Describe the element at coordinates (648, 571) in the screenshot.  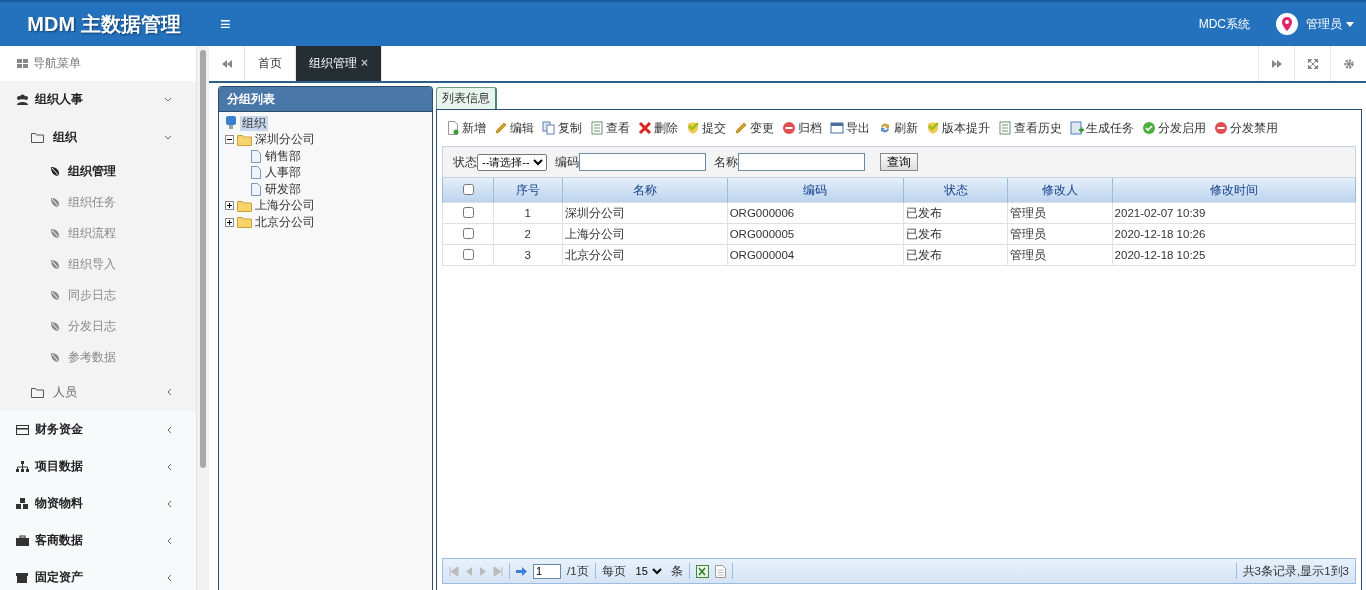
I see `page-size-select: 15` at that location.